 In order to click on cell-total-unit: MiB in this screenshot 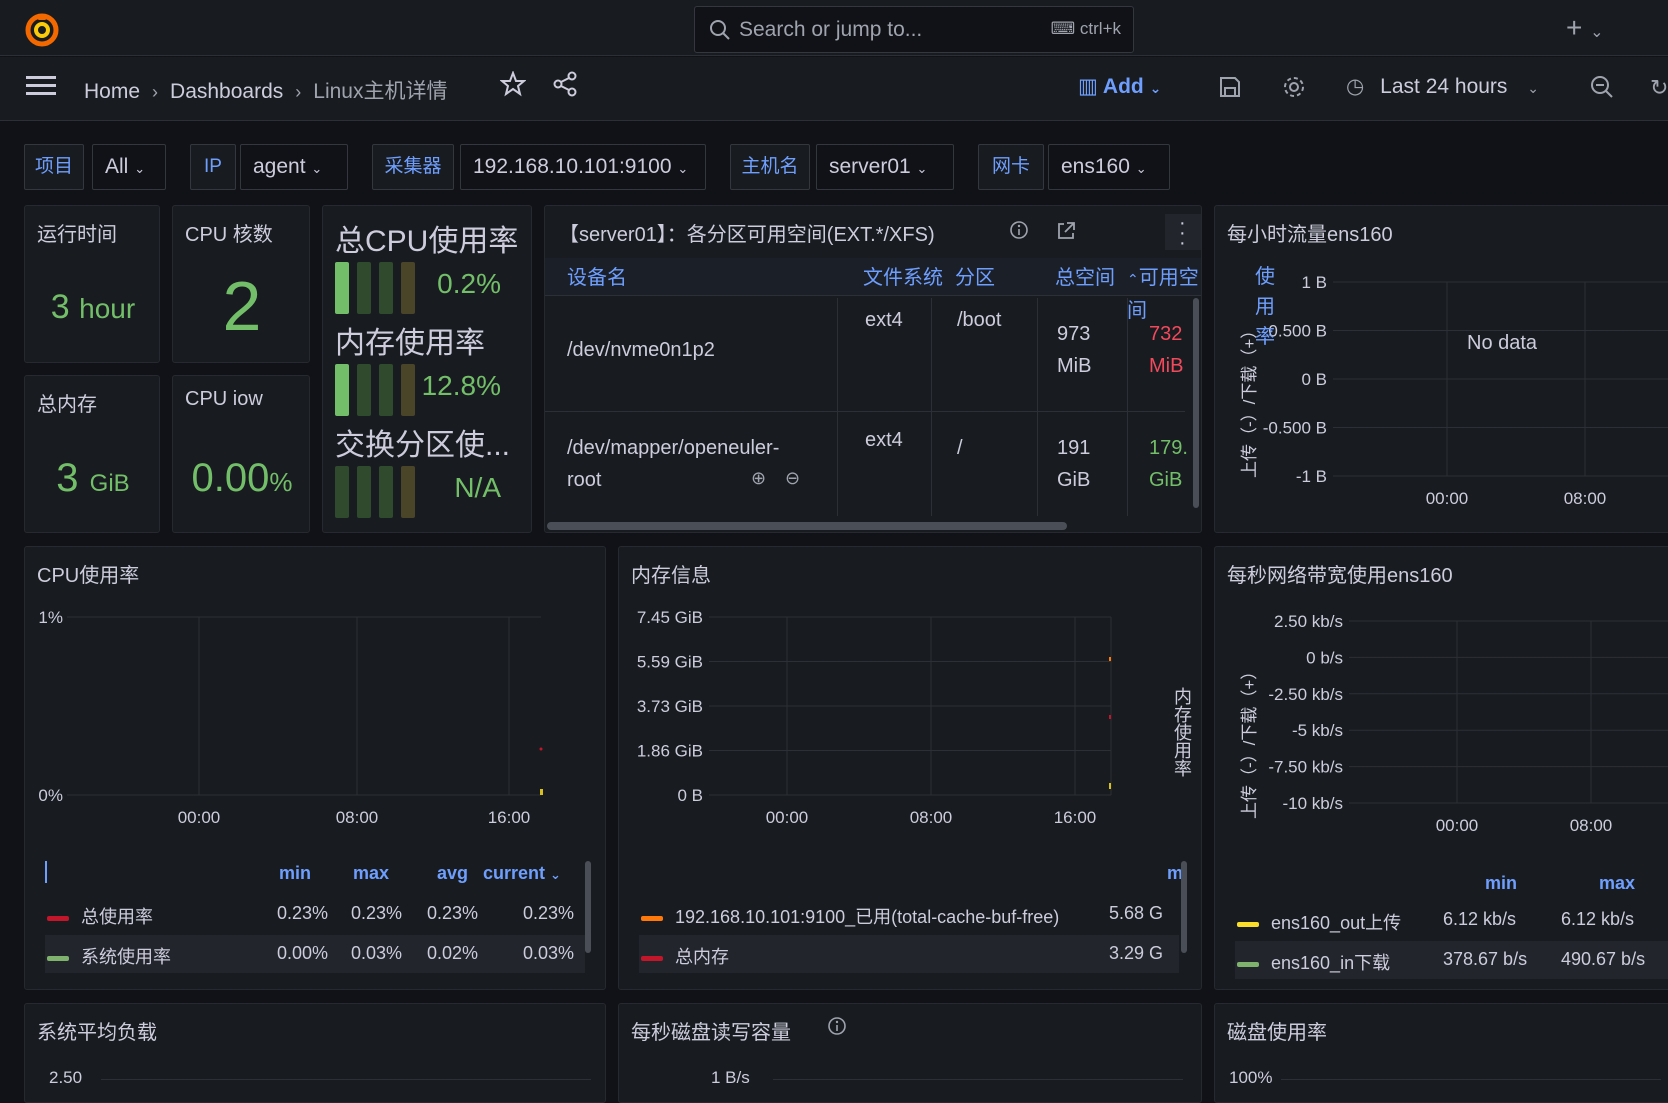, I will do `click(1074, 366)`.